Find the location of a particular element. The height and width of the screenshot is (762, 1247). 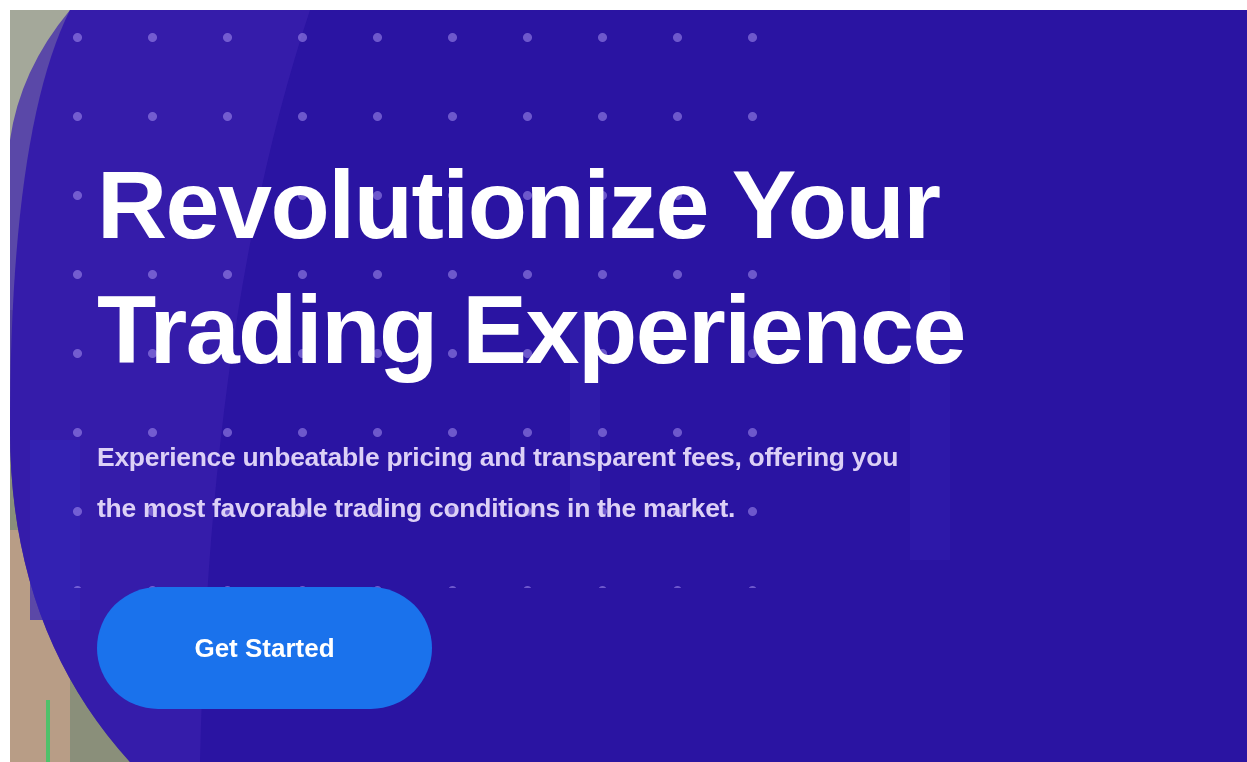

get-started-button: Get Started is located at coordinates (264, 648).